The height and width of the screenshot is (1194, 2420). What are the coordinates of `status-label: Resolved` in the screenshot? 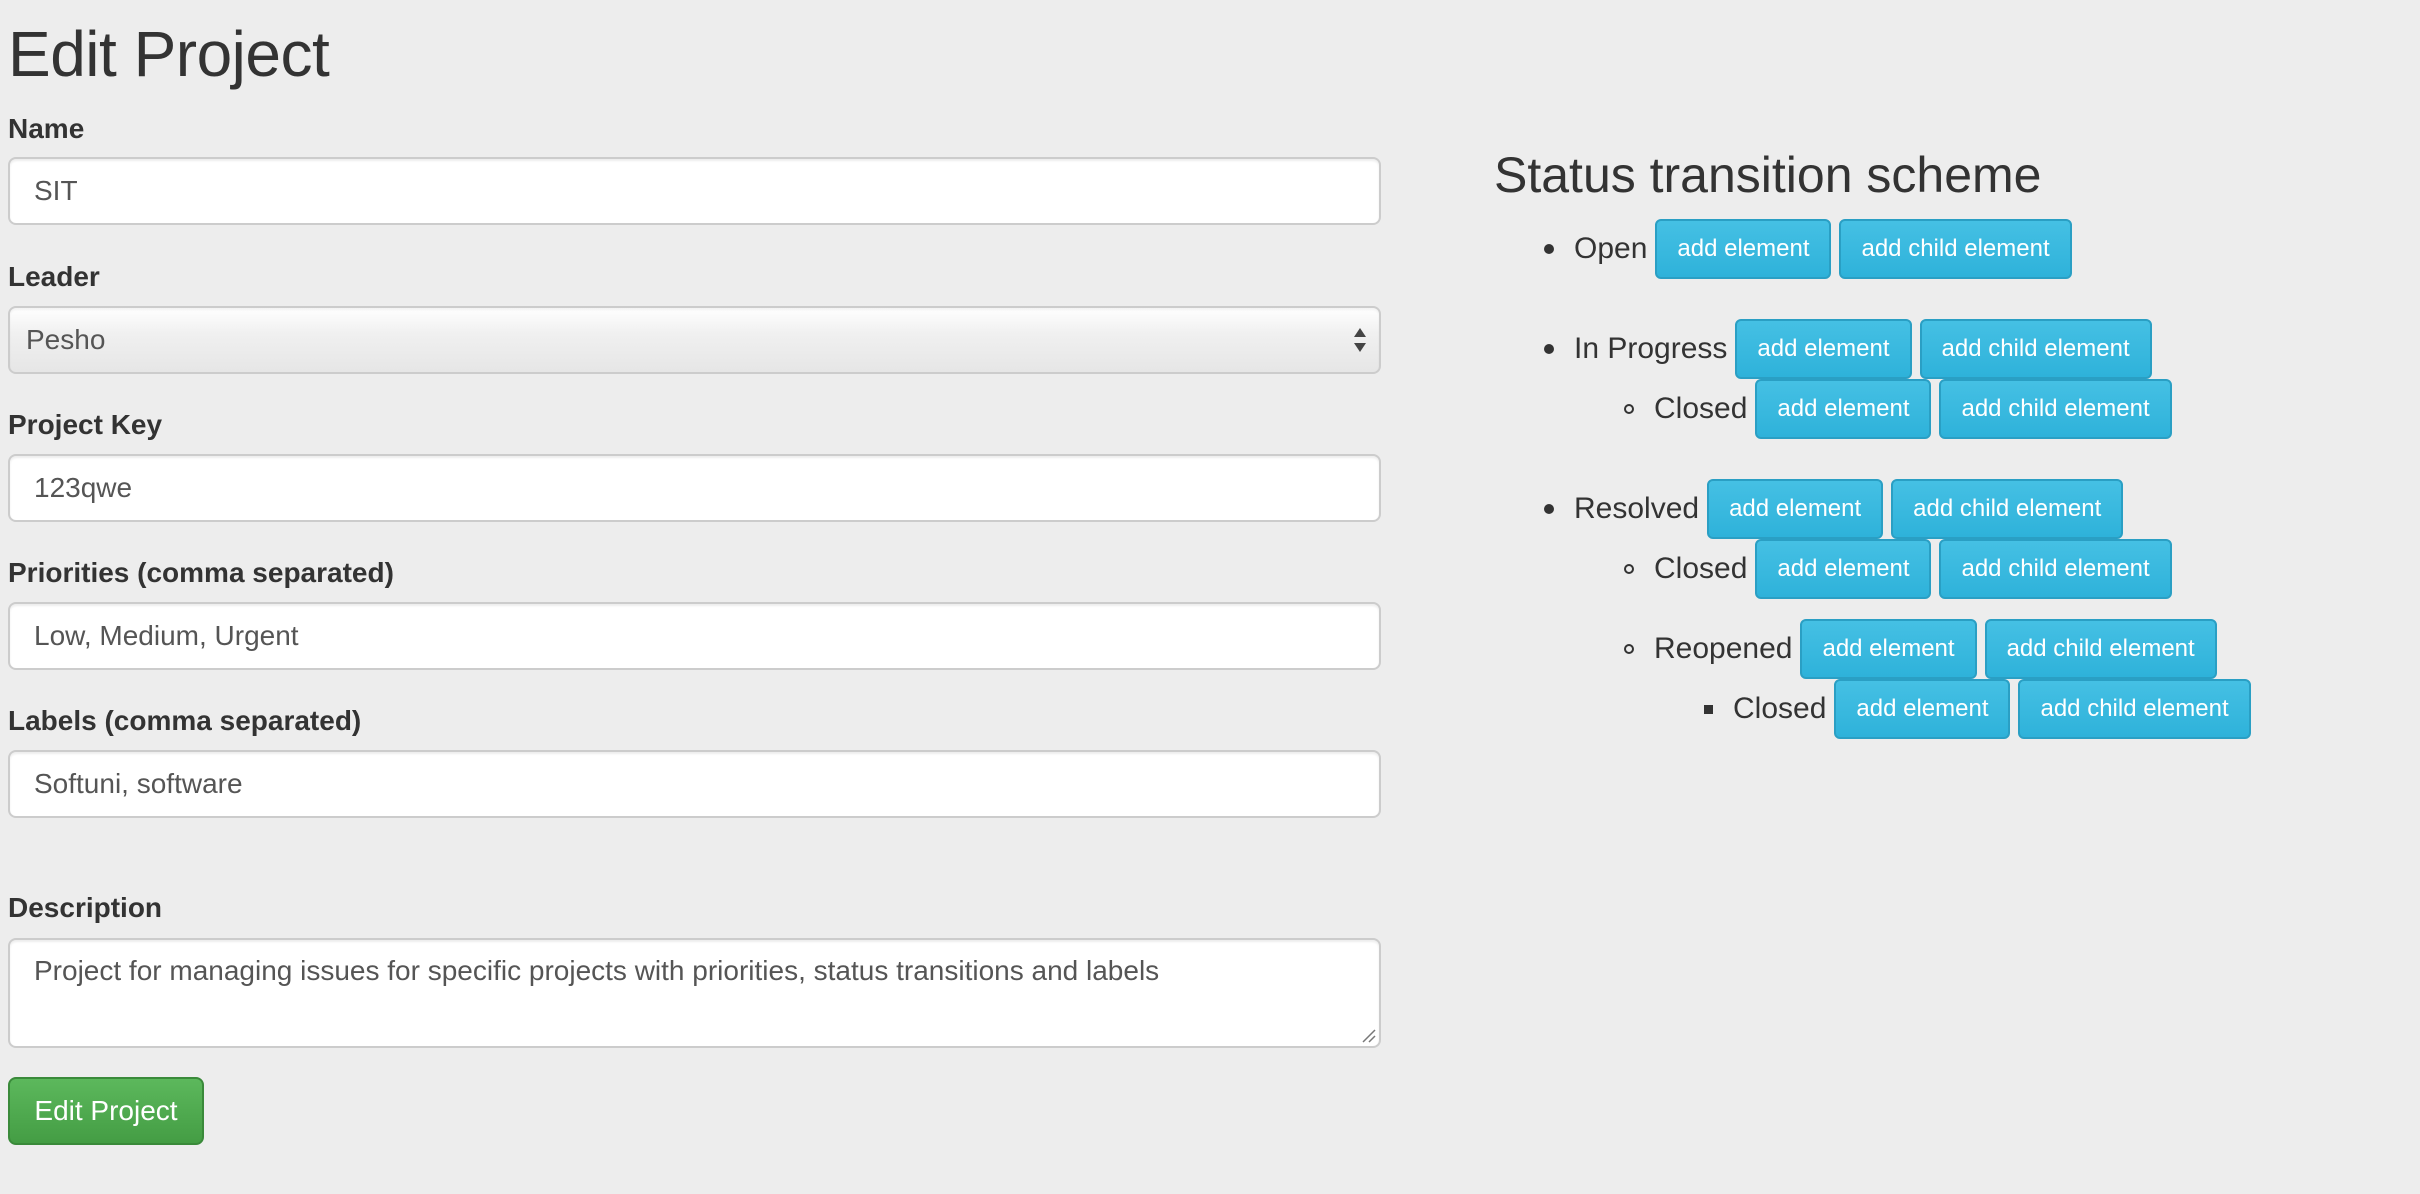 It's located at (1637, 508).